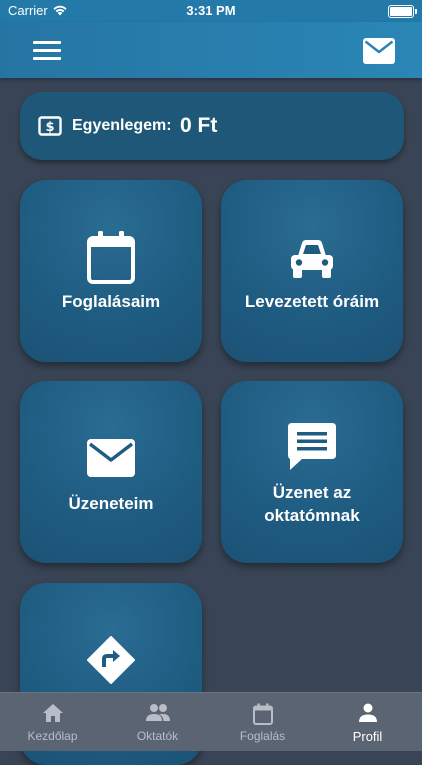  I want to click on nav-bar, so click(211, 50).